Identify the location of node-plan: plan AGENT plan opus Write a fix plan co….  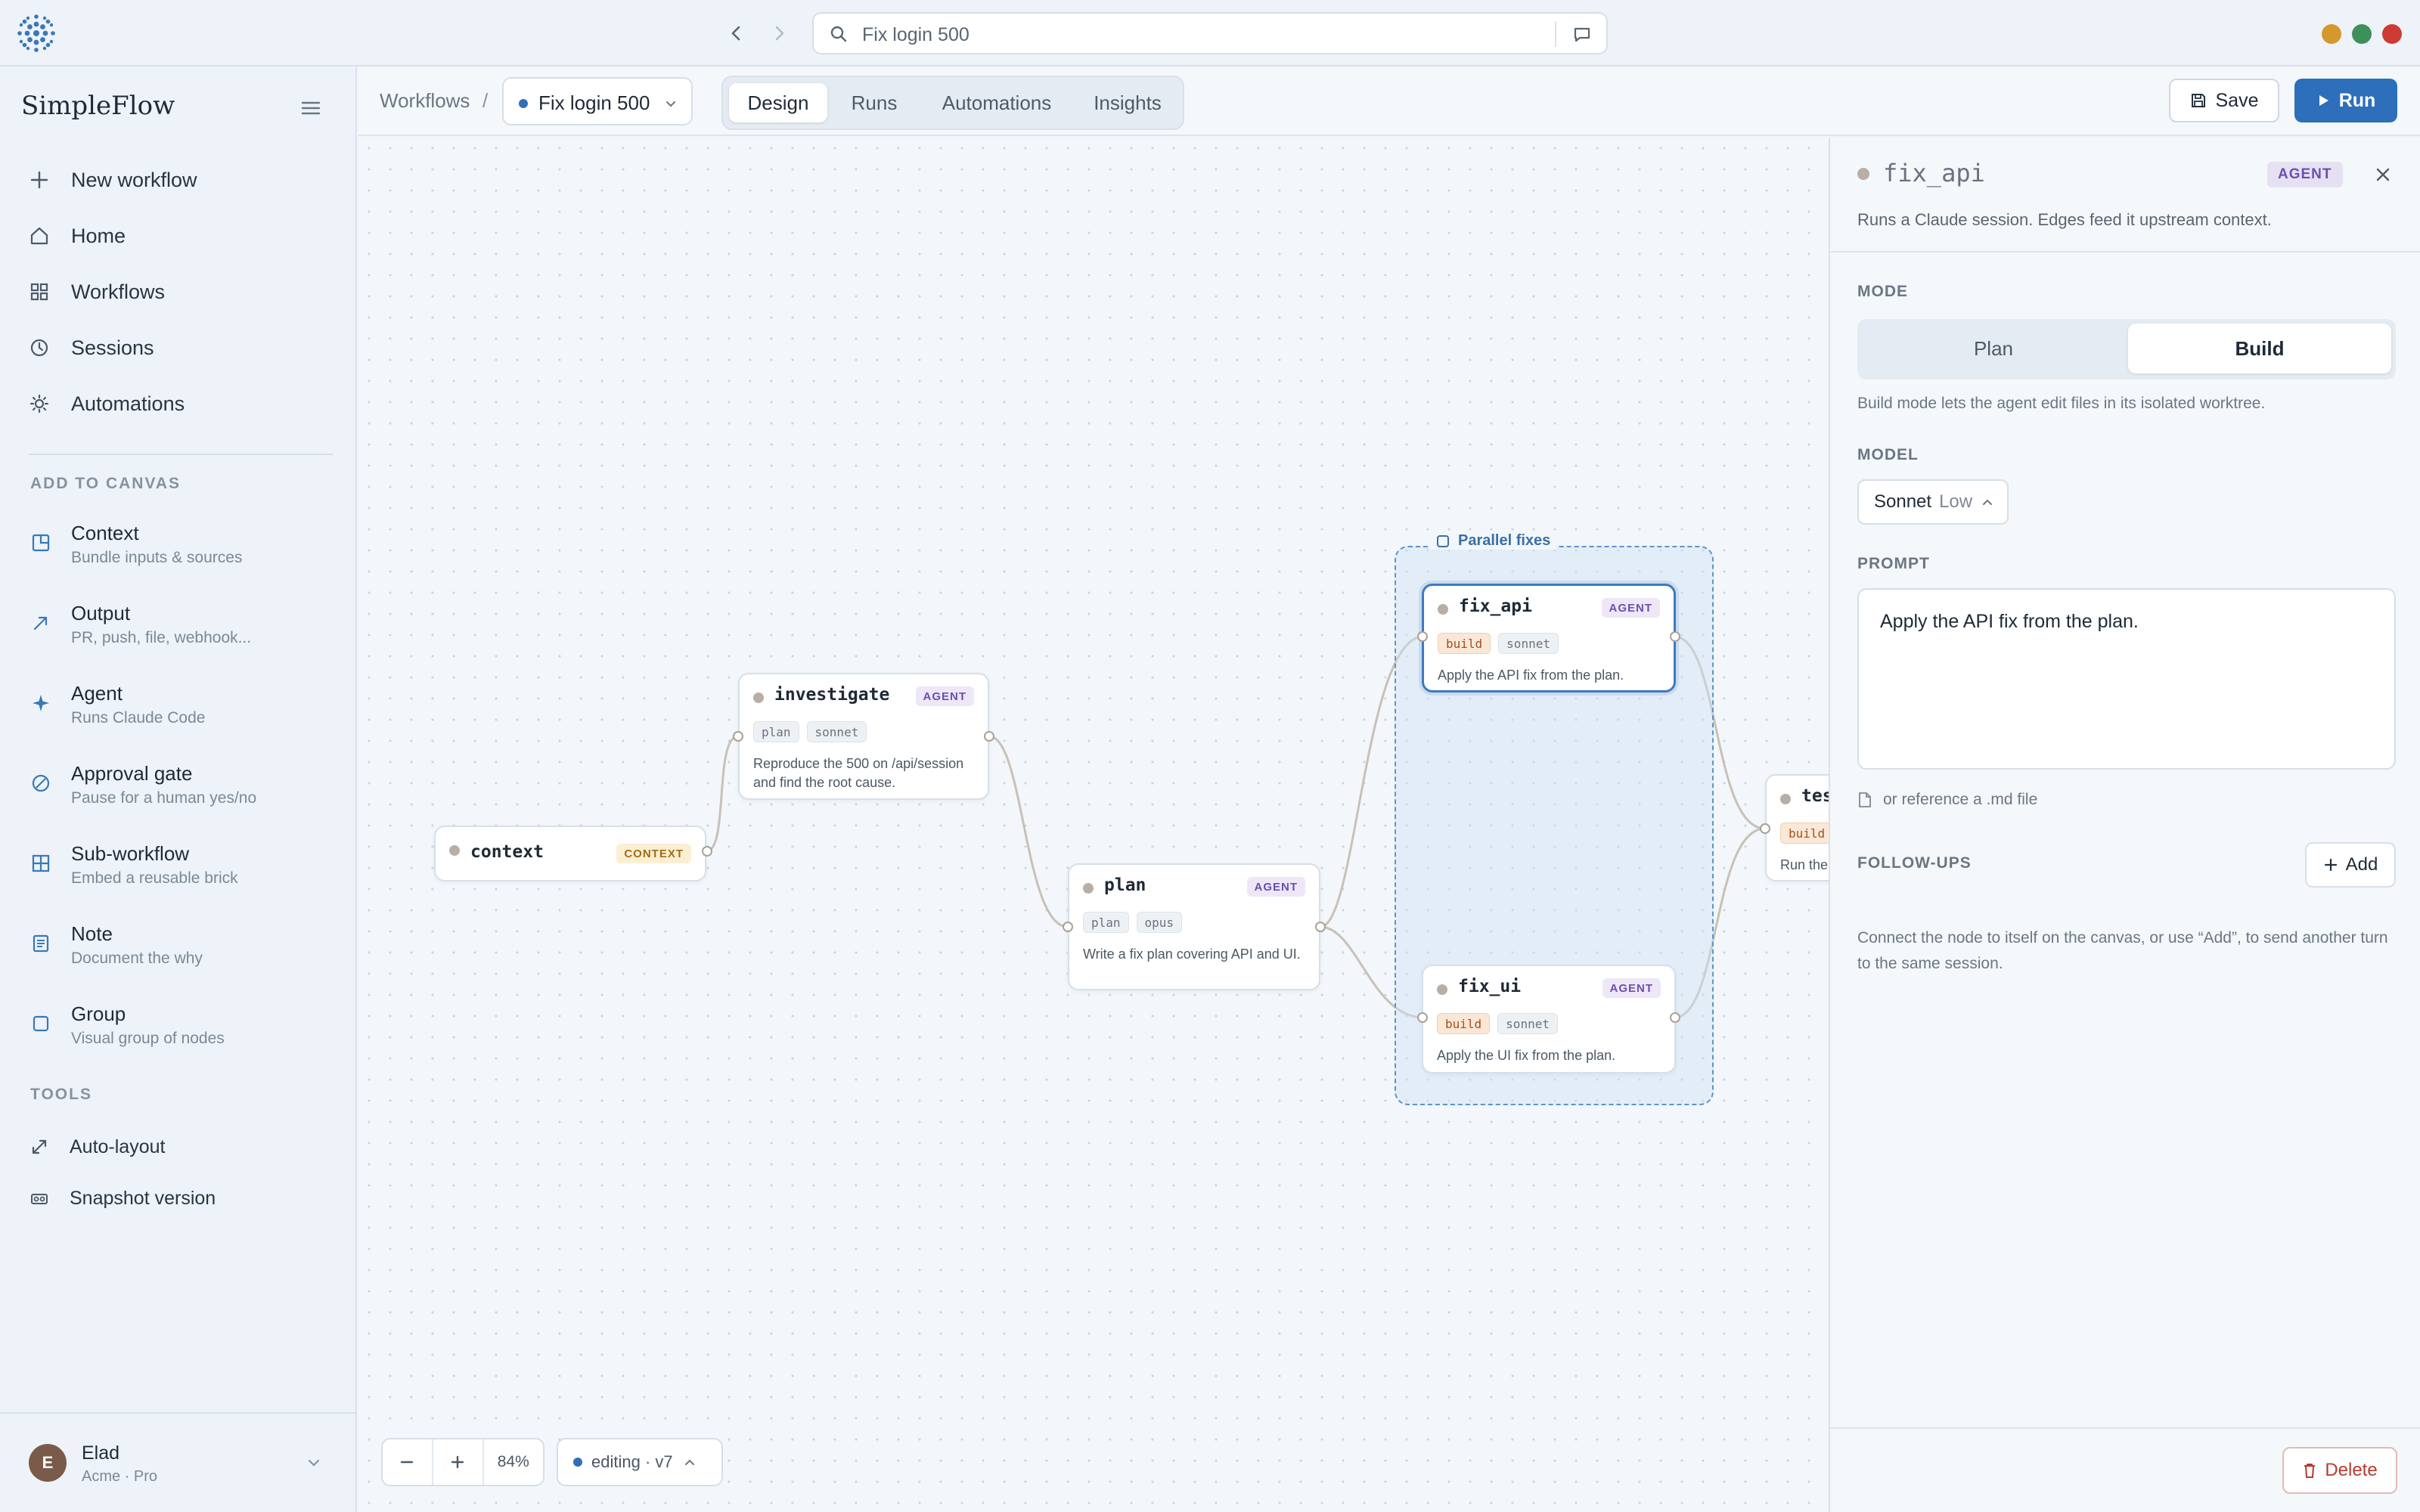
(1194, 926).